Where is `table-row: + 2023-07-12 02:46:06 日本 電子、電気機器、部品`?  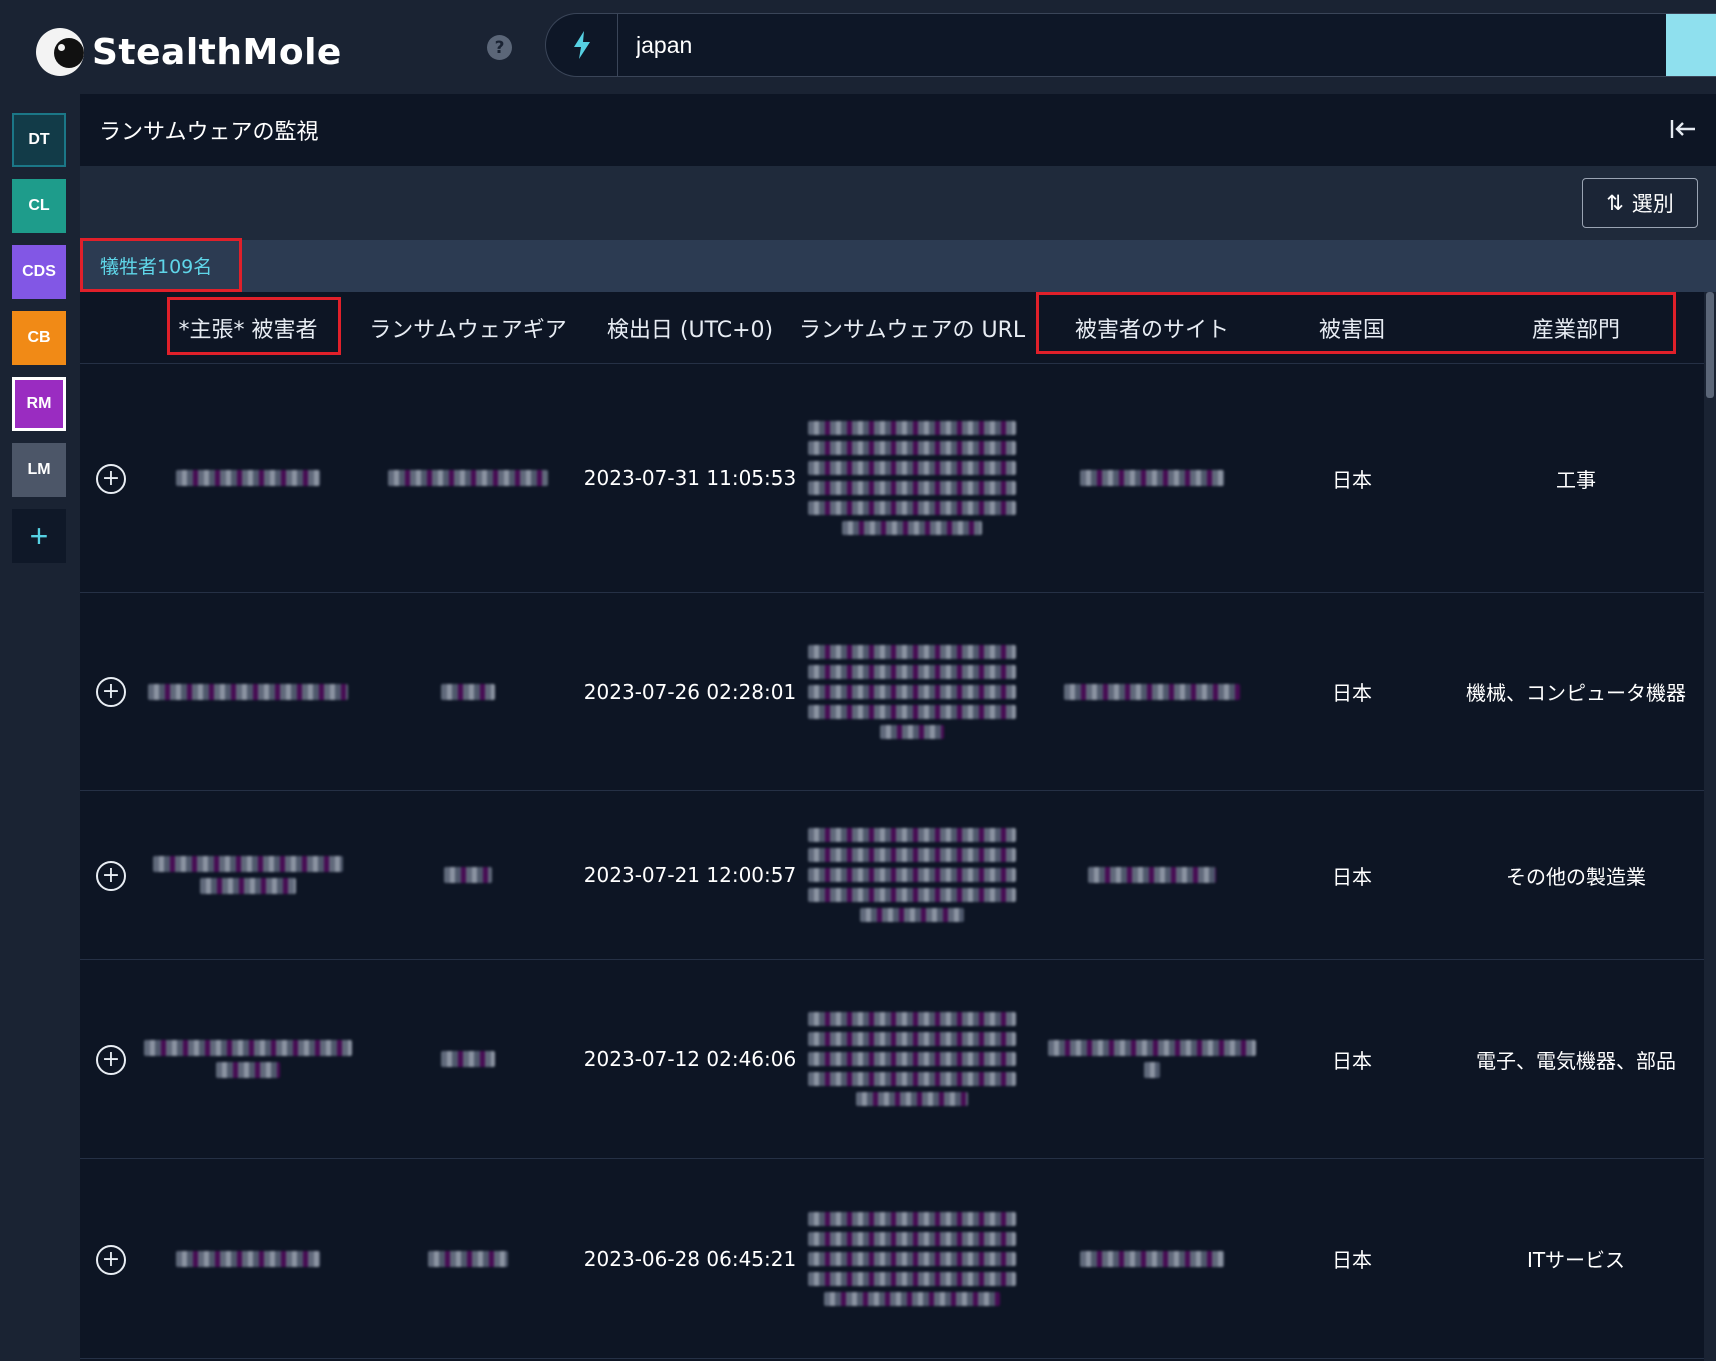
table-row: + 2023-07-12 02:46:06 日本 電子、電気機器、部品 is located at coordinates (892, 1059).